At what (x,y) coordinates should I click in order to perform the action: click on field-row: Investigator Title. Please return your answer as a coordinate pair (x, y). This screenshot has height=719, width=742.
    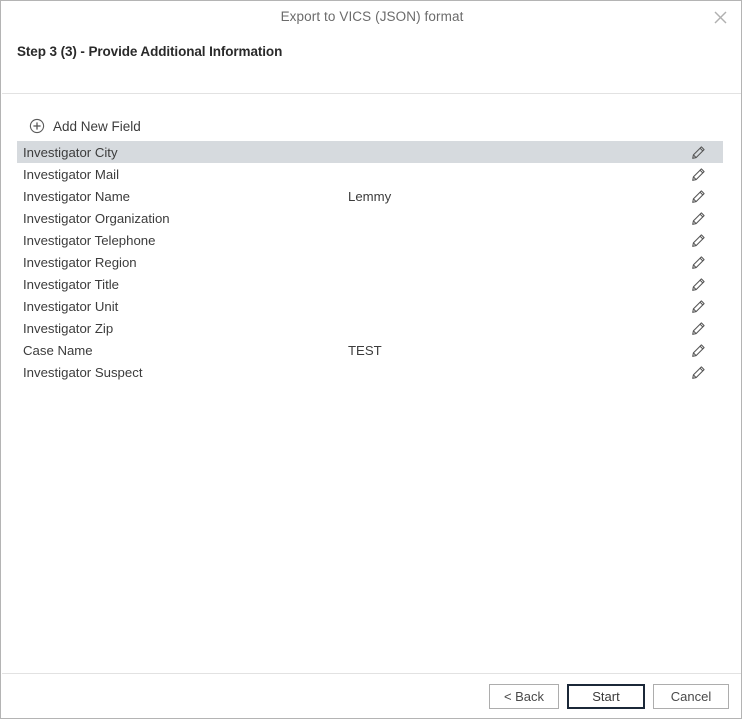
    Looking at the image, I should click on (370, 284).